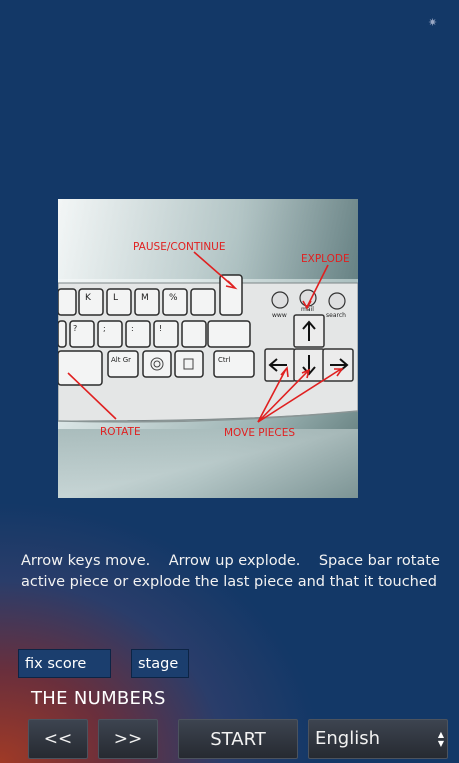  I want to click on key-menu, so click(189, 364).